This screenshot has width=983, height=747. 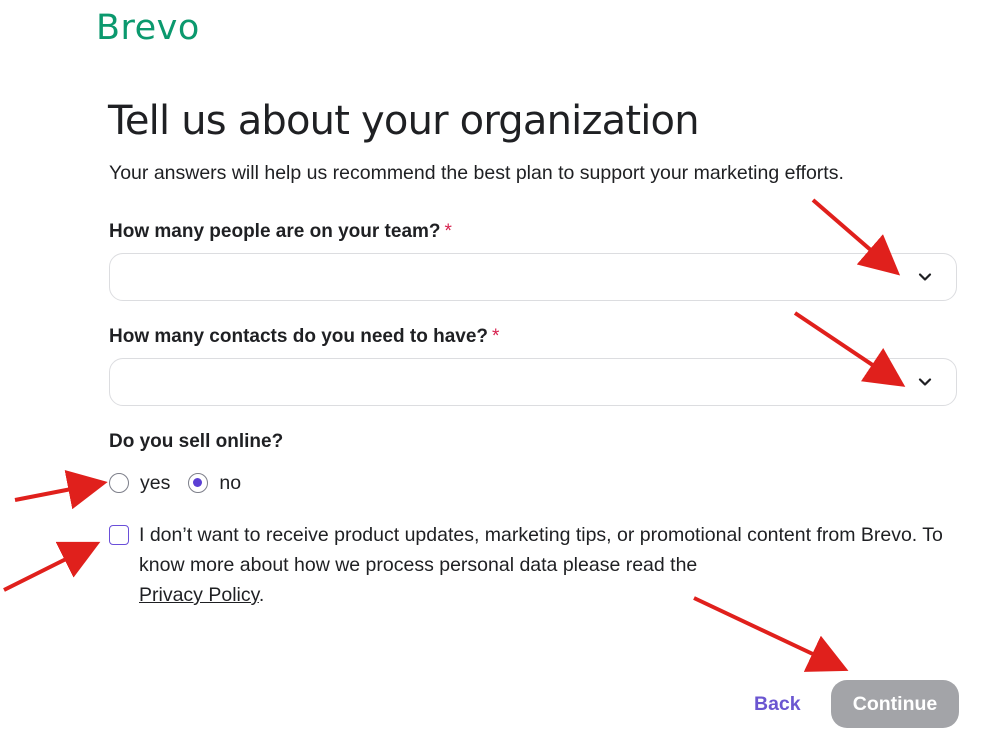 What do you see at coordinates (275, 231) in the screenshot?
I see `team-size-label-text: How many people are on your team?` at bounding box center [275, 231].